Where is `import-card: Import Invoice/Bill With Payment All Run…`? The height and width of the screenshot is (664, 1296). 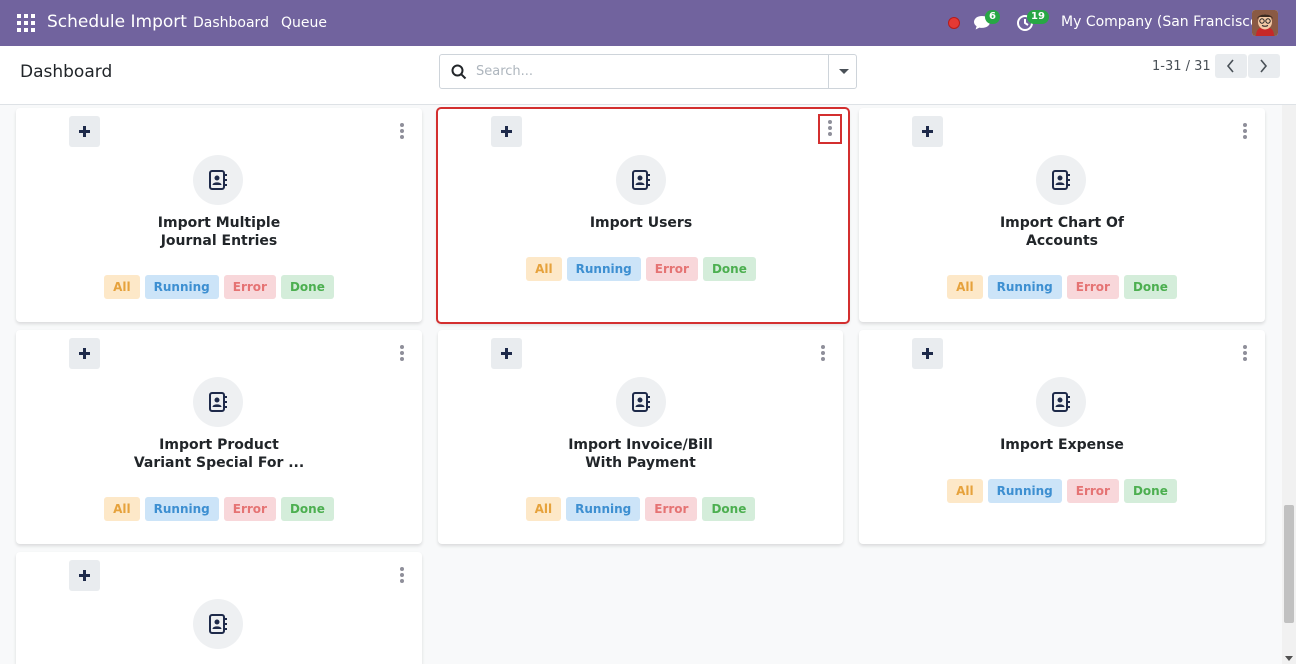
import-card: Import Invoice/Bill With Payment All Run… is located at coordinates (640, 437).